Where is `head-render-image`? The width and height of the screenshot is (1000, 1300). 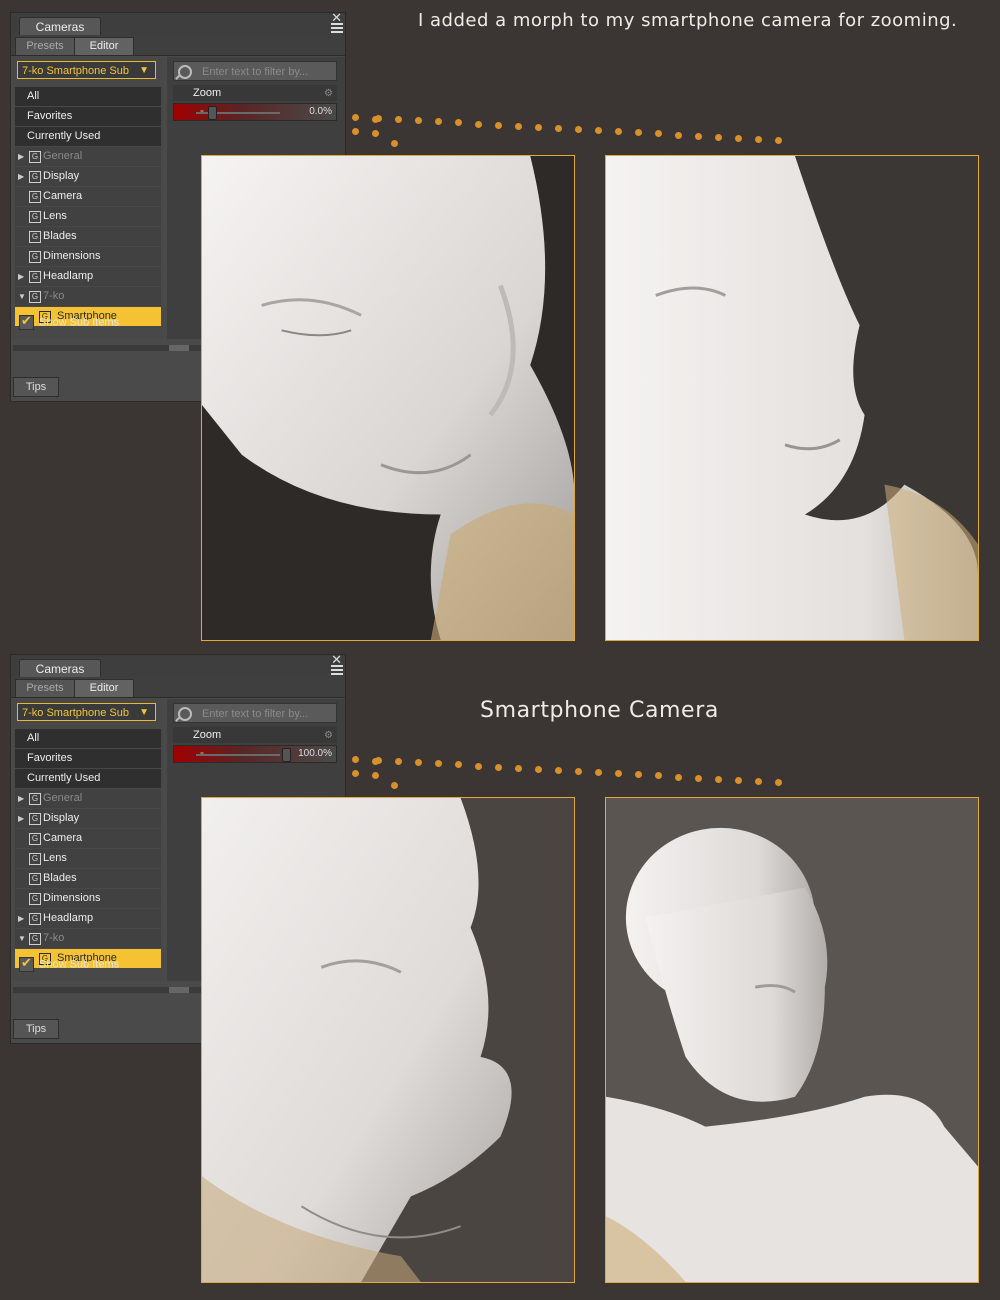 head-render-image is located at coordinates (792, 398).